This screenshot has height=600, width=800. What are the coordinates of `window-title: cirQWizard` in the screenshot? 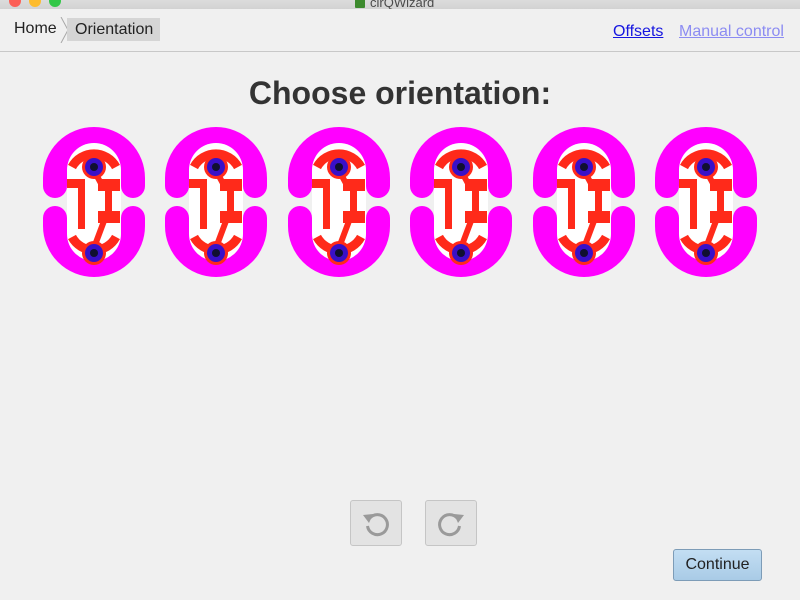 It's located at (394, 4).